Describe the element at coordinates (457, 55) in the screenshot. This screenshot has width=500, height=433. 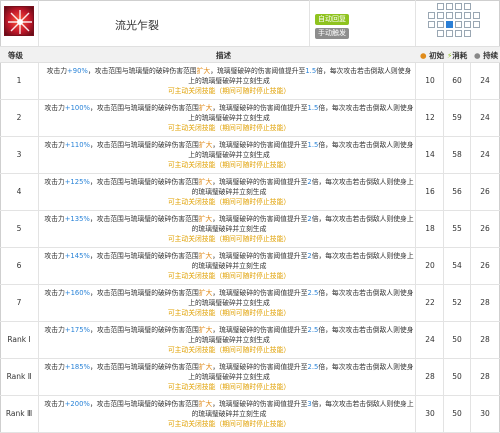
I see `header-cost: ⚡消耗` at that location.